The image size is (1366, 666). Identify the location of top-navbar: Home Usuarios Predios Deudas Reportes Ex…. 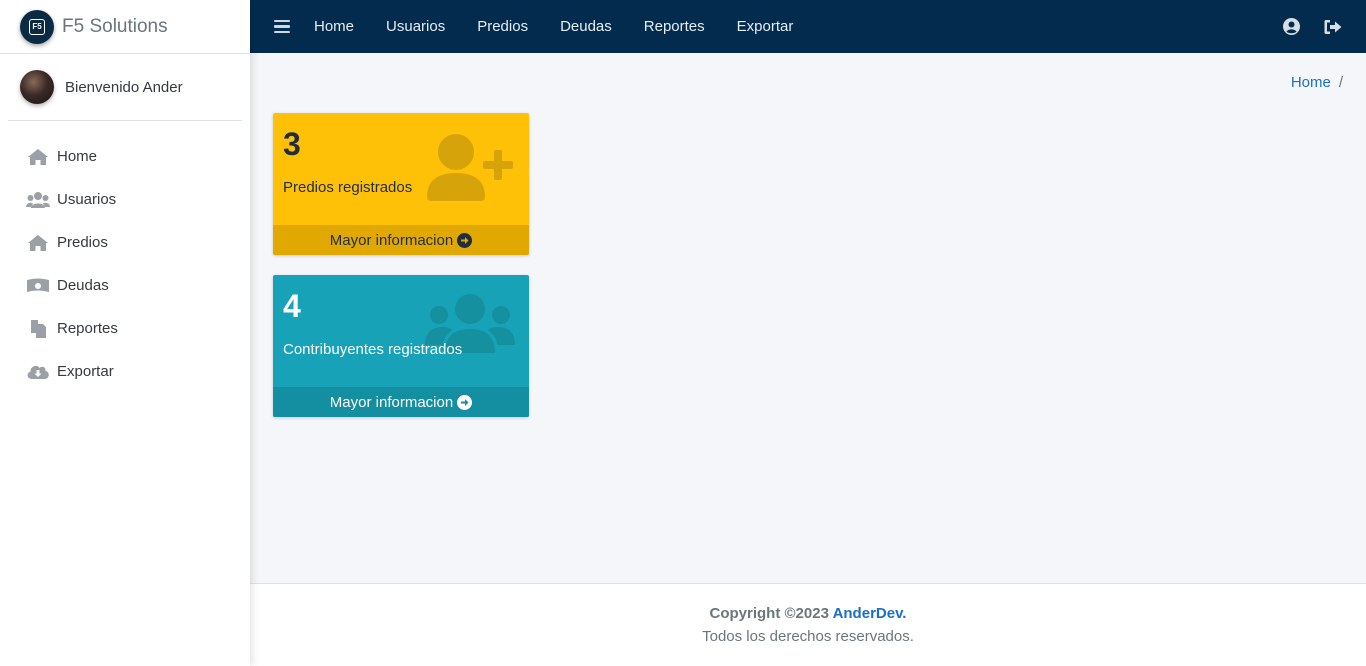
(808, 26).